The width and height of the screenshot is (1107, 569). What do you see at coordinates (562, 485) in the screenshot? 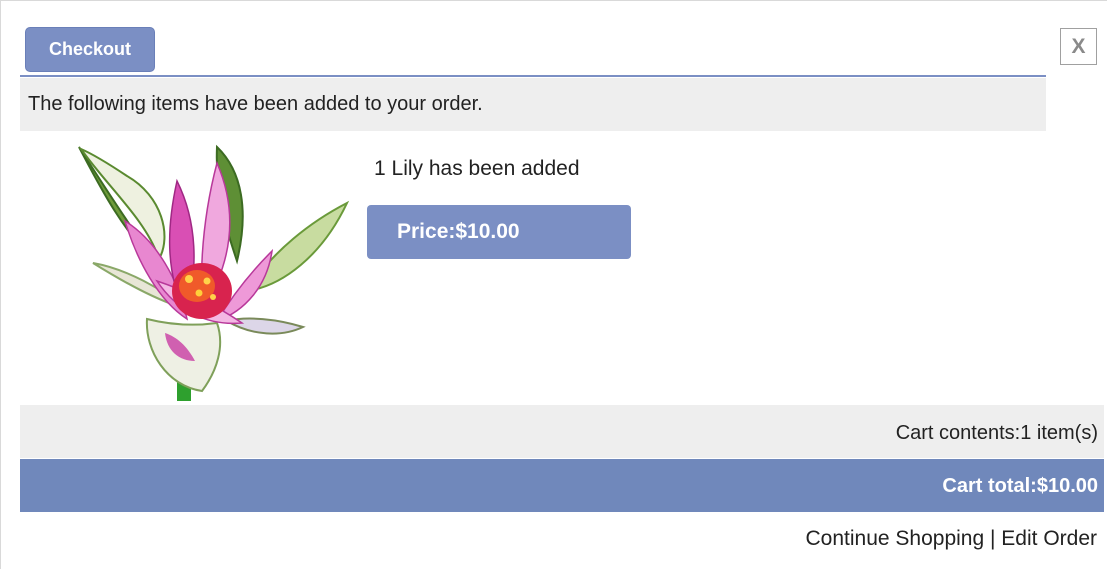
I see `cart-total-bar: Cart total:$10.00` at bounding box center [562, 485].